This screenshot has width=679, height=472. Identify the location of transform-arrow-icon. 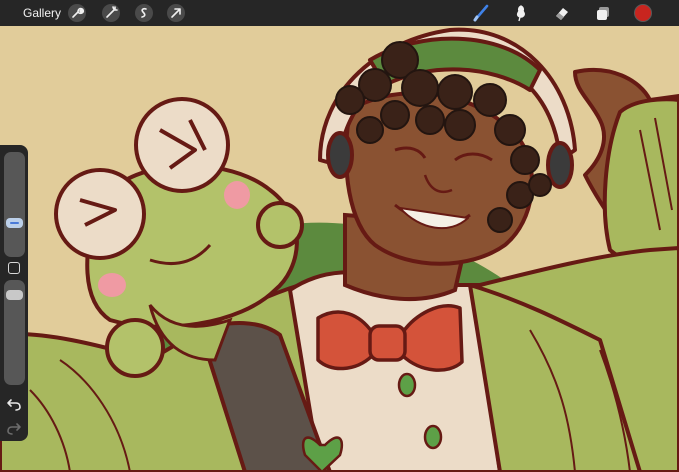
(176, 13).